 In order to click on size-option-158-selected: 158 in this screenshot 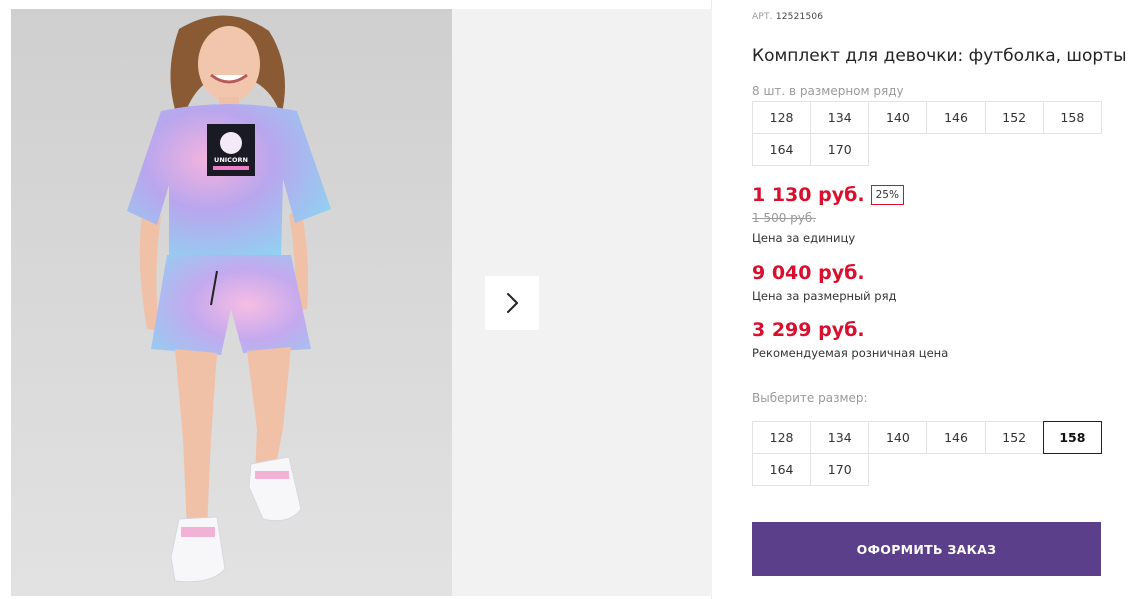, I will do `click(1072, 437)`.